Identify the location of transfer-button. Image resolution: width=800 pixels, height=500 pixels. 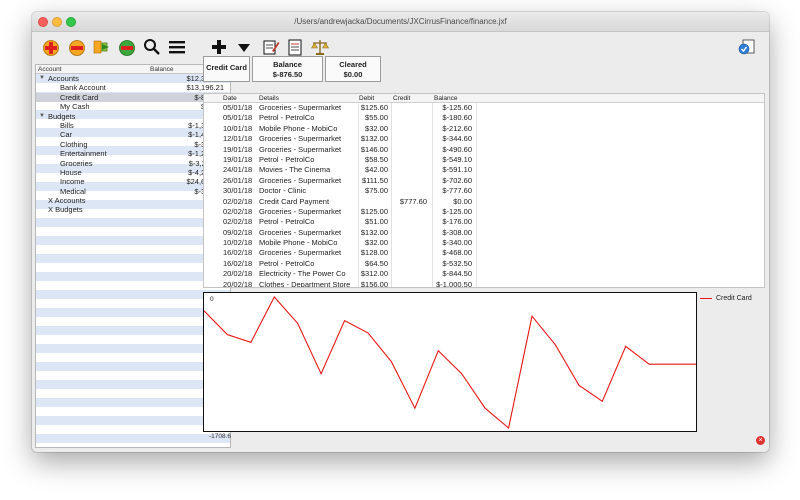
(102, 47).